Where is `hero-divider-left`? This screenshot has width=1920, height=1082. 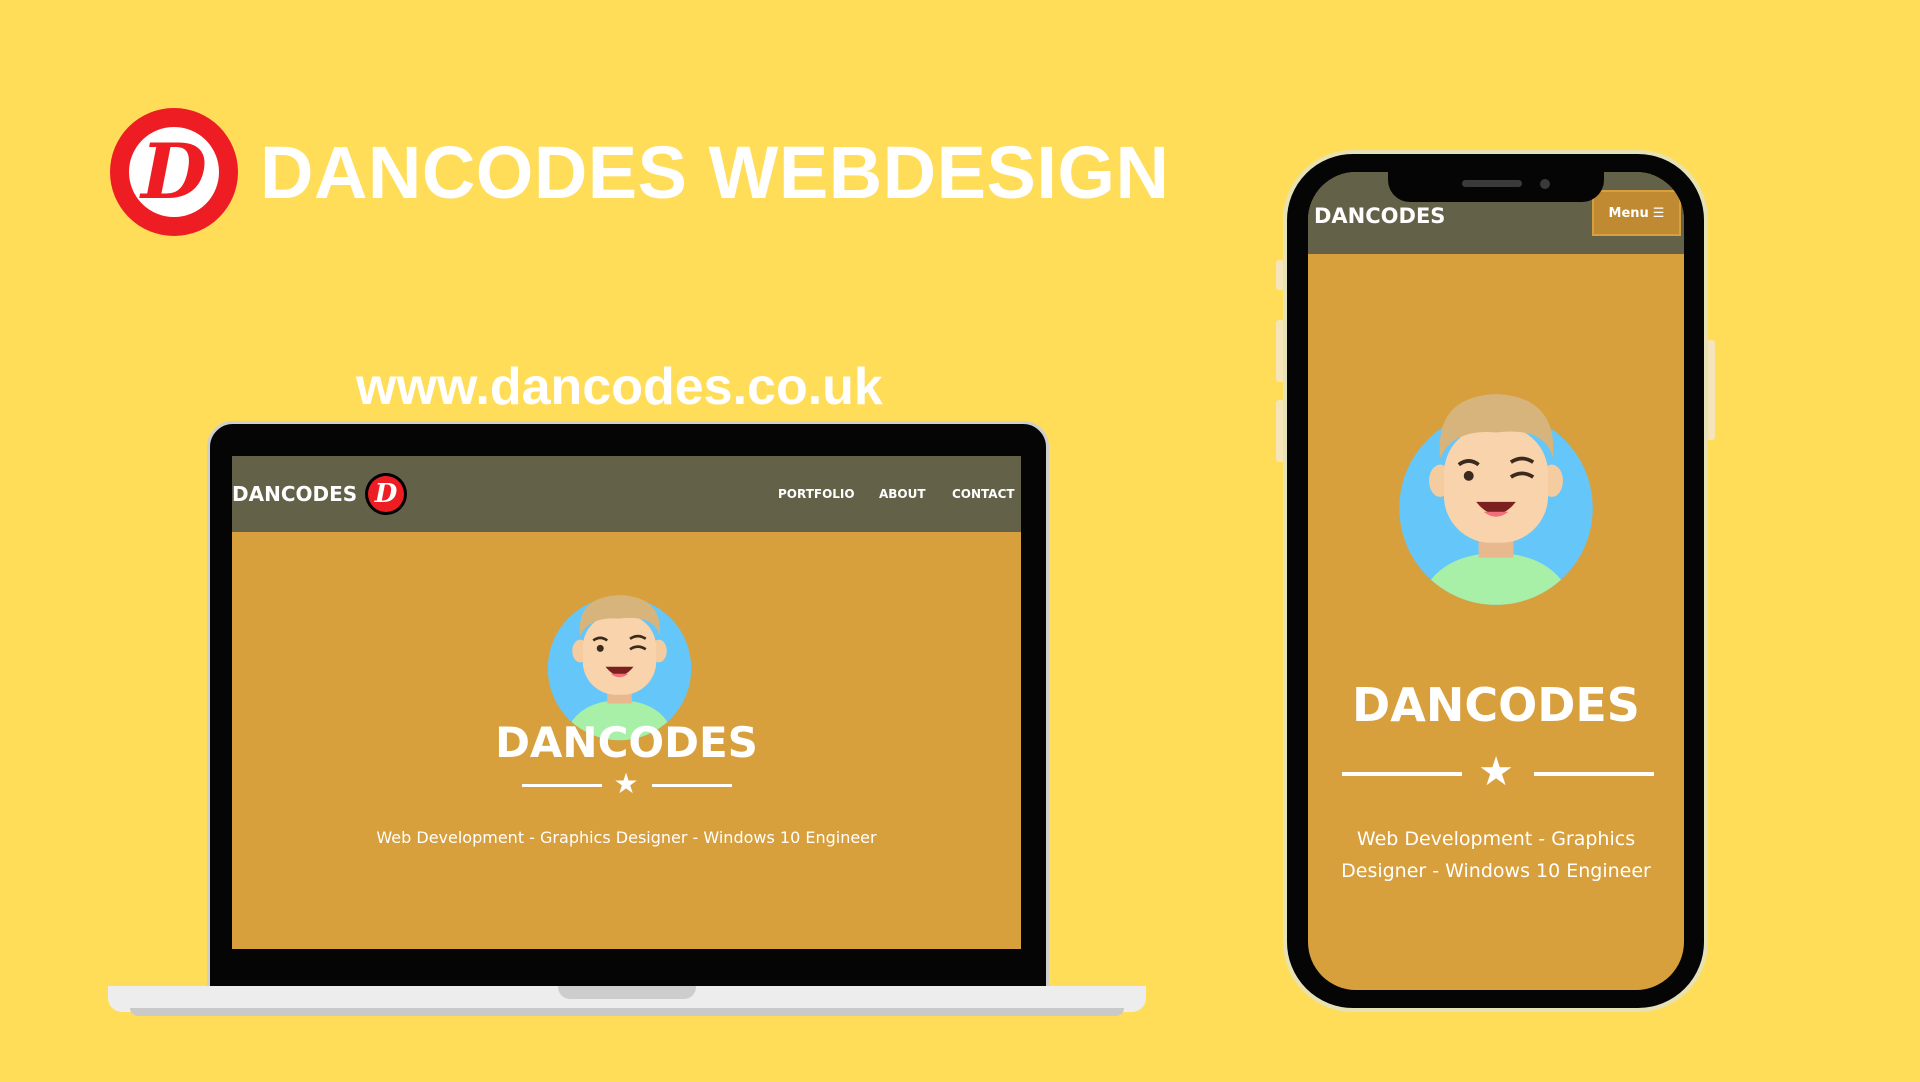 hero-divider-left is located at coordinates (562, 785).